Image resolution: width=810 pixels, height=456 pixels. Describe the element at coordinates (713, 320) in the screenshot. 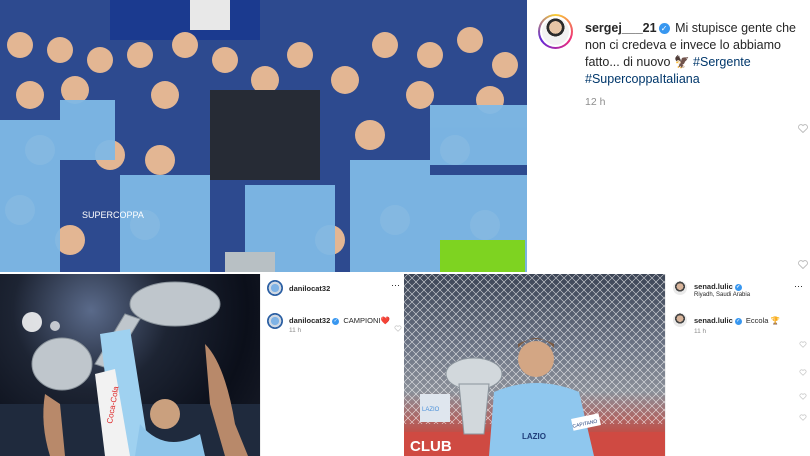

I see `comment-username: senad.lulic` at that location.